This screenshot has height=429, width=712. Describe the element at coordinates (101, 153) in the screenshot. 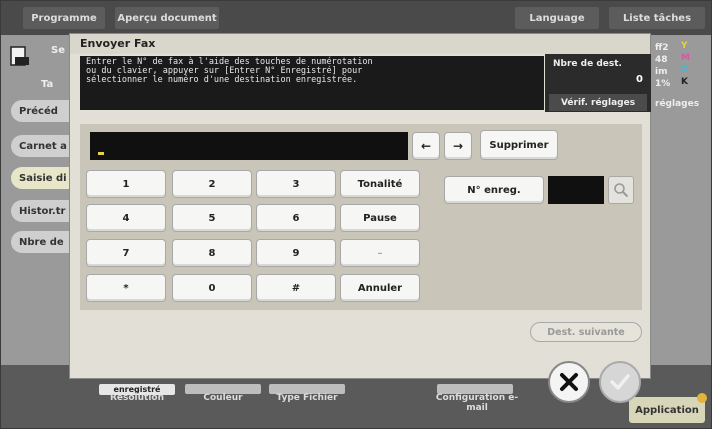

I see `input-caret` at that location.